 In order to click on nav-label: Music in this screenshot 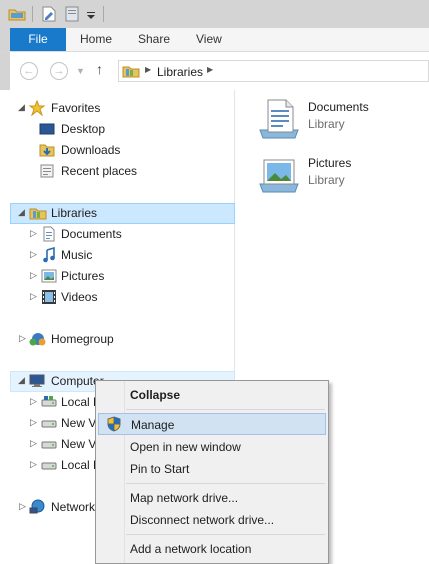, I will do `click(77, 255)`.